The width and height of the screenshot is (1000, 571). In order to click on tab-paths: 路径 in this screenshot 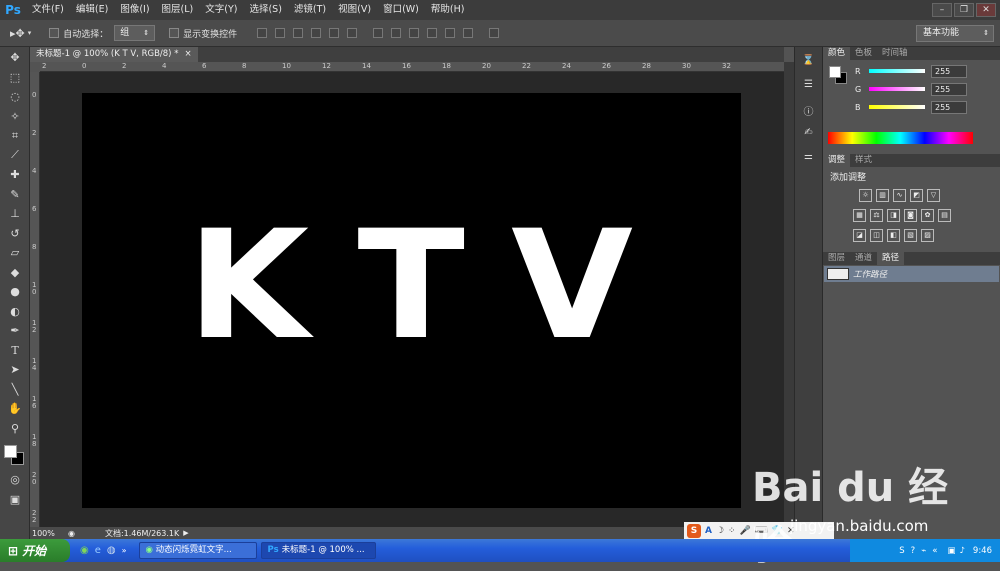, I will do `click(891, 258)`.